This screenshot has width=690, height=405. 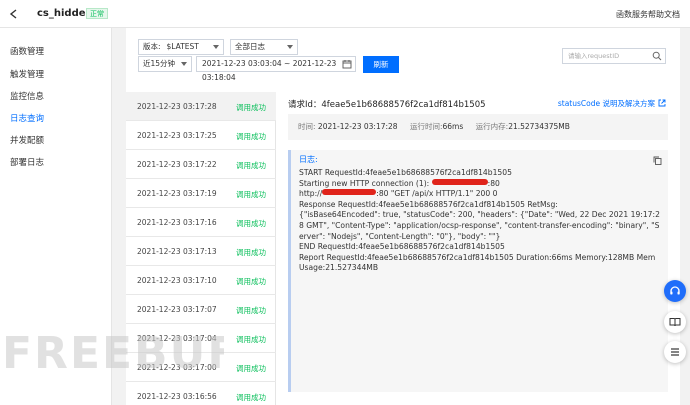 I want to click on list-item: 2021-12-23 03:16:56 调用成功, so click(x=201, y=393).